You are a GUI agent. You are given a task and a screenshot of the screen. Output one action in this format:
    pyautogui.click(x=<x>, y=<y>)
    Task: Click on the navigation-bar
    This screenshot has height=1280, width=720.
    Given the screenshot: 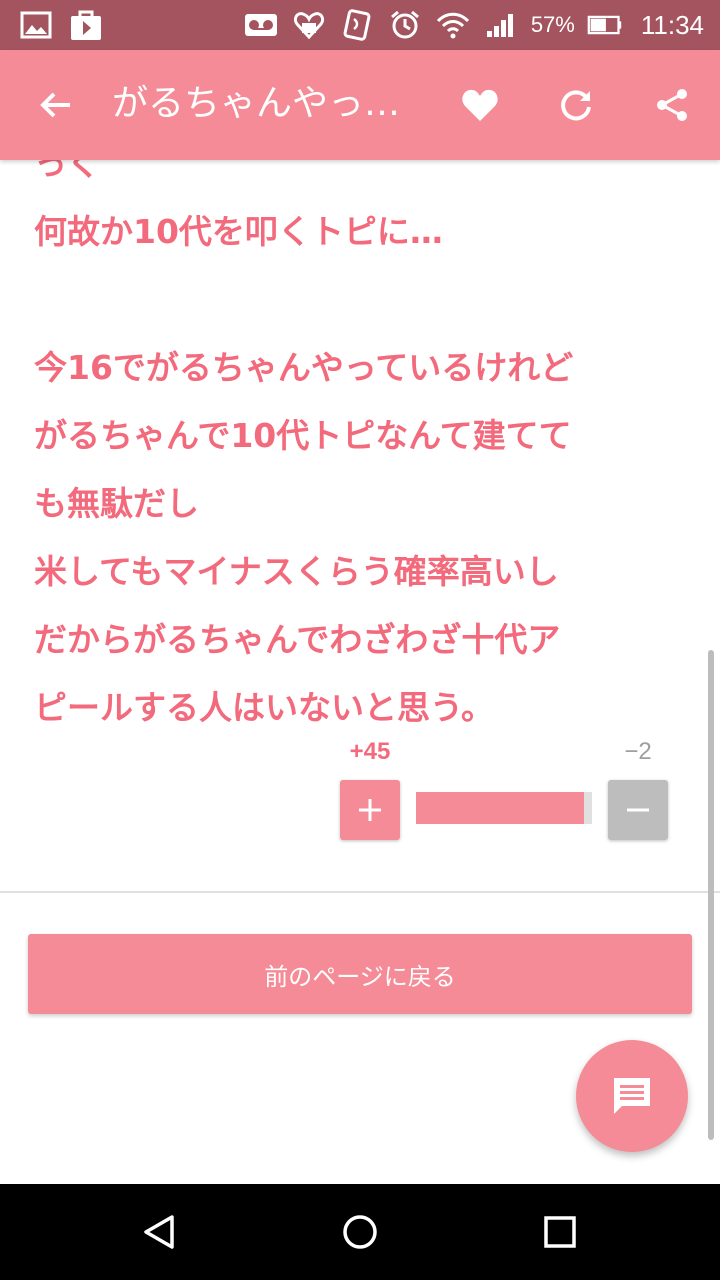 What is the action you would take?
    pyautogui.click(x=360, y=1232)
    